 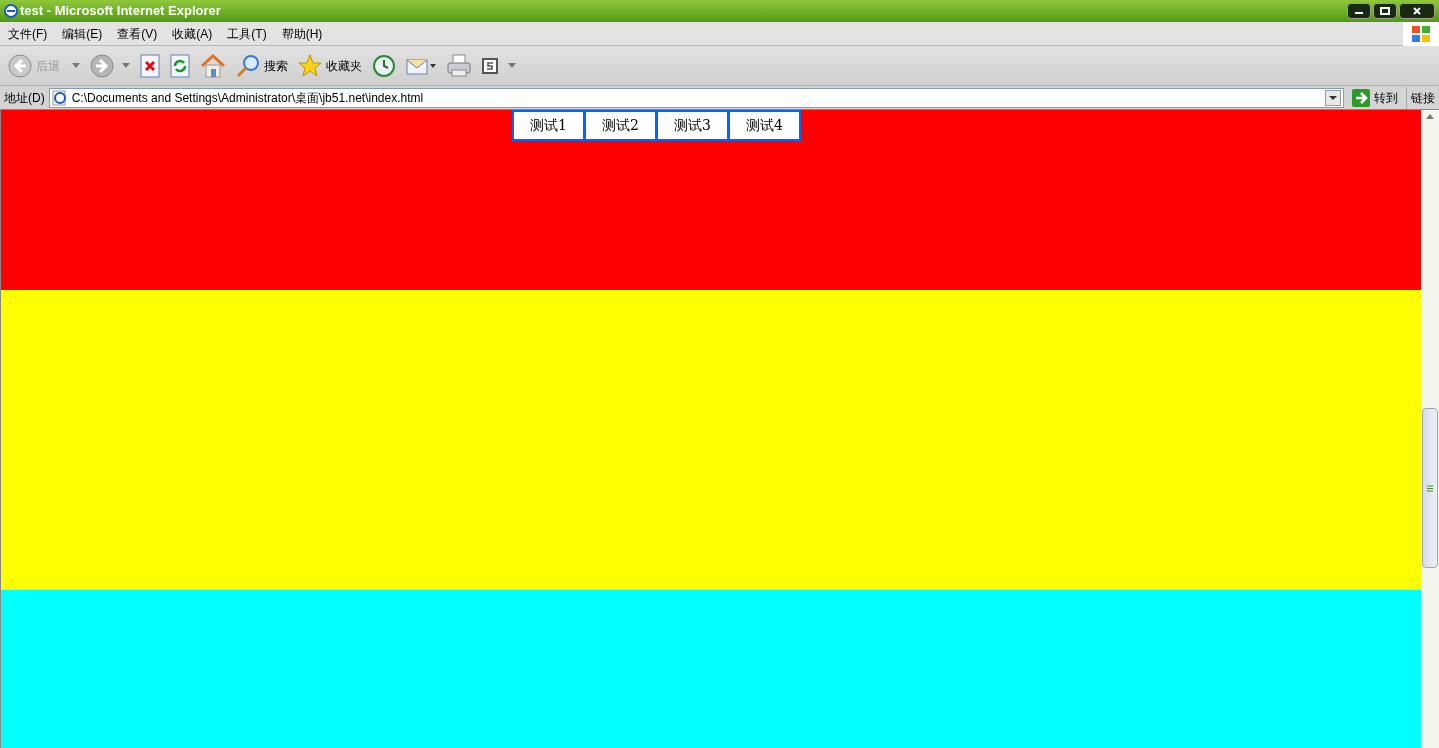 What do you see at coordinates (213, 65) in the screenshot?
I see `home-icon` at bounding box center [213, 65].